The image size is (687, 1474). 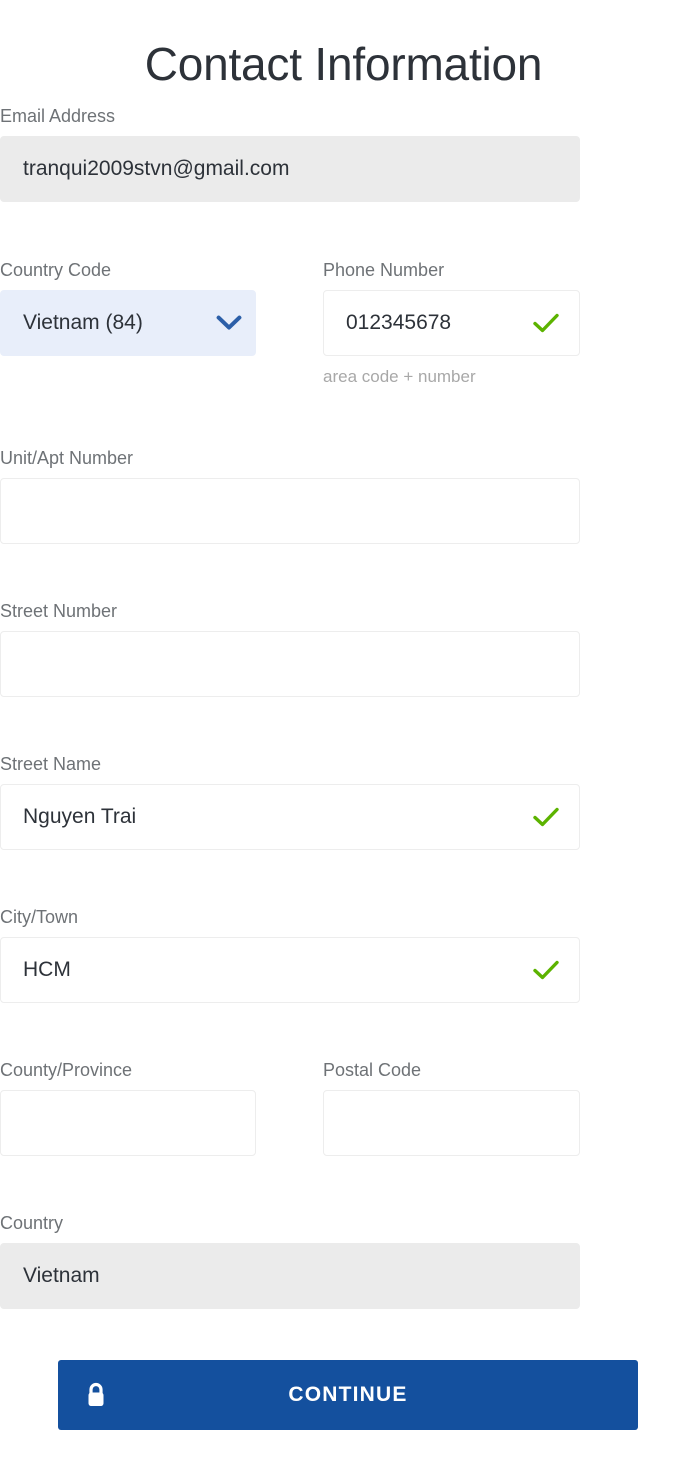 I want to click on email-value: tranqui2009stvn@gmail.com, so click(x=156, y=168).